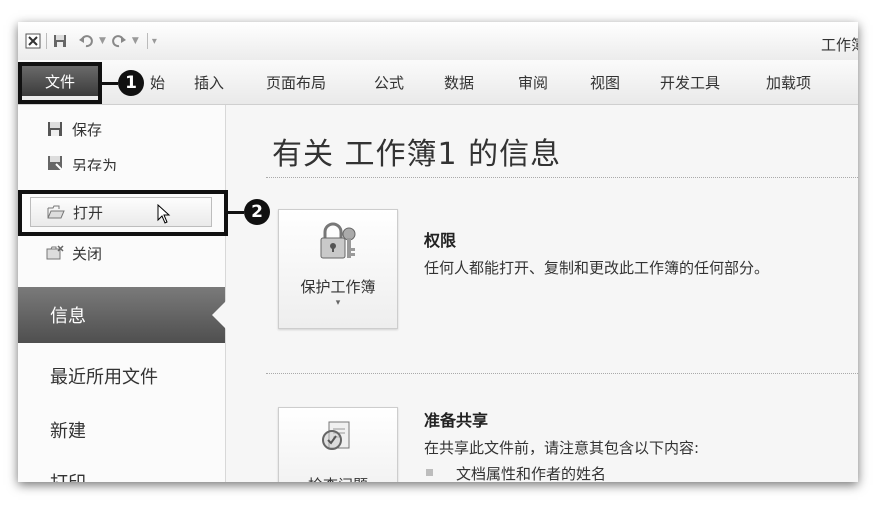 The image size is (888, 505). What do you see at coordinates (389, 82) in the screenshot?
I see `tab-formulas: 公式` at bounding box center [389, 82].